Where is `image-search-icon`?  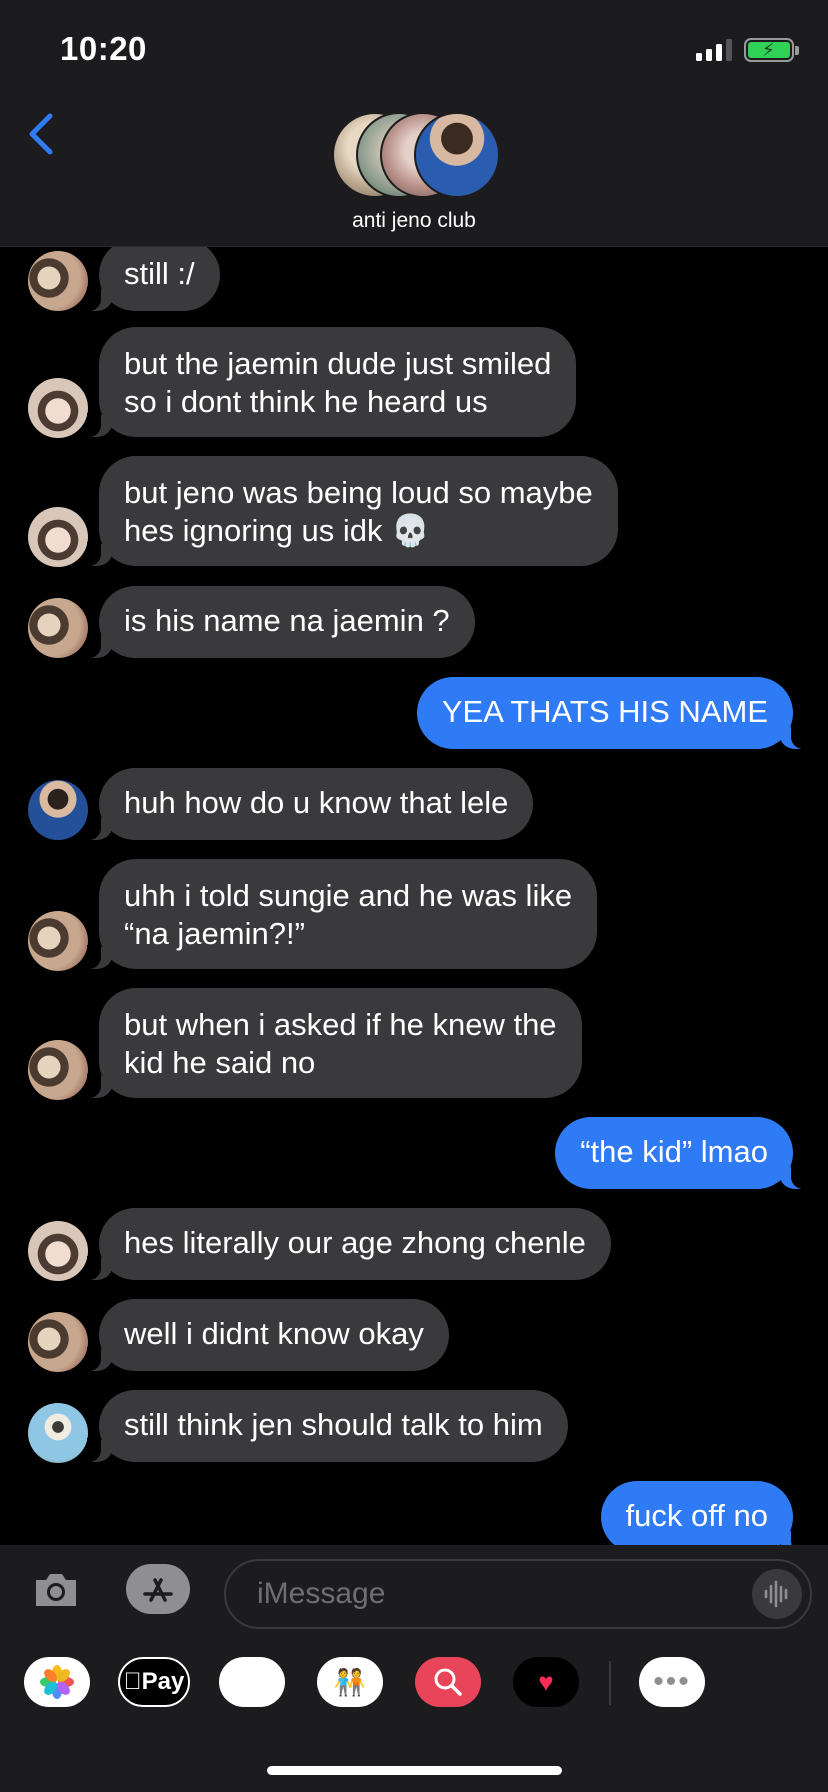 image-search-icon is located at coordinates (448, 1682).